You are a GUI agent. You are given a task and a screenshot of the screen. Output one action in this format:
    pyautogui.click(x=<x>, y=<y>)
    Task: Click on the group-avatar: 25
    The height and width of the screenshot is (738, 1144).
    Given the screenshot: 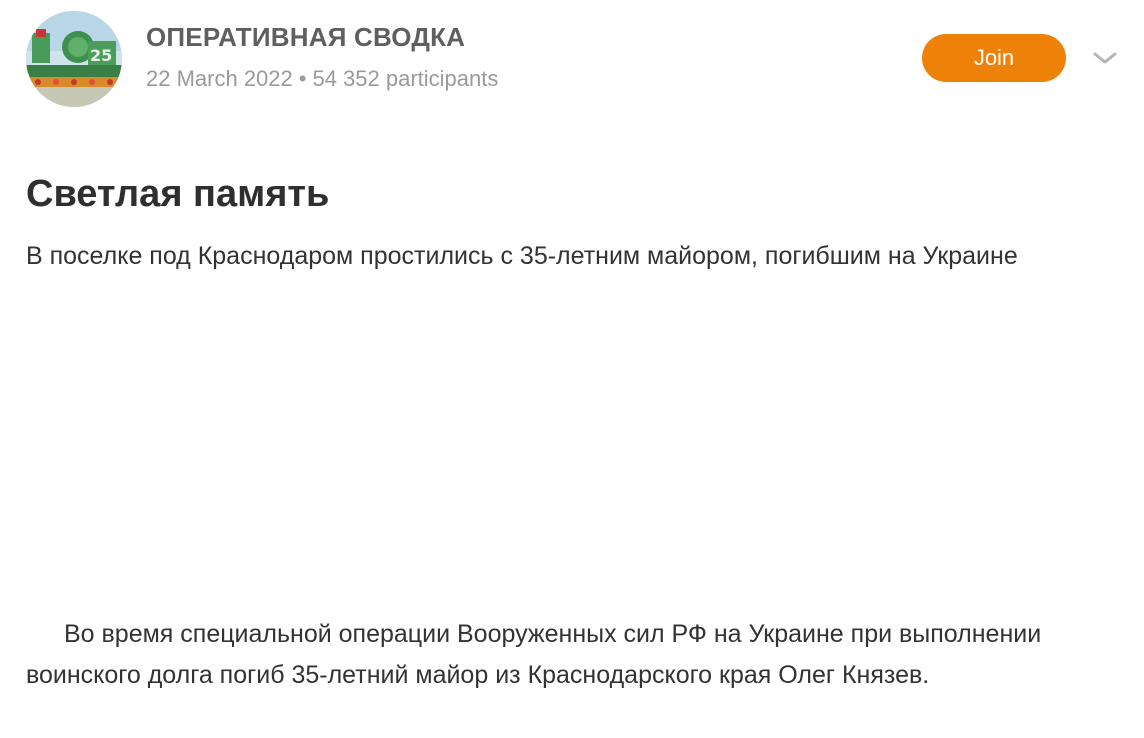 What is the action you would take?
    pyautogui.click(x=74, y=59)
    